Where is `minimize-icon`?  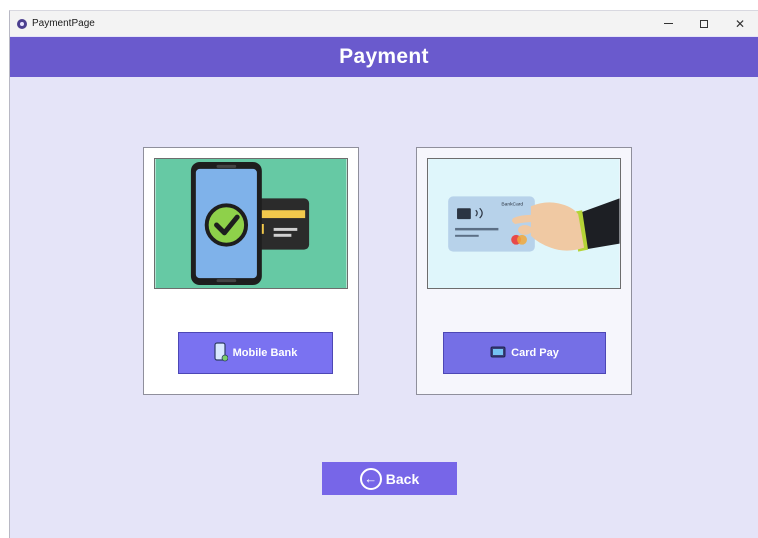
minimize-icon is located at coordinates (668, 23).